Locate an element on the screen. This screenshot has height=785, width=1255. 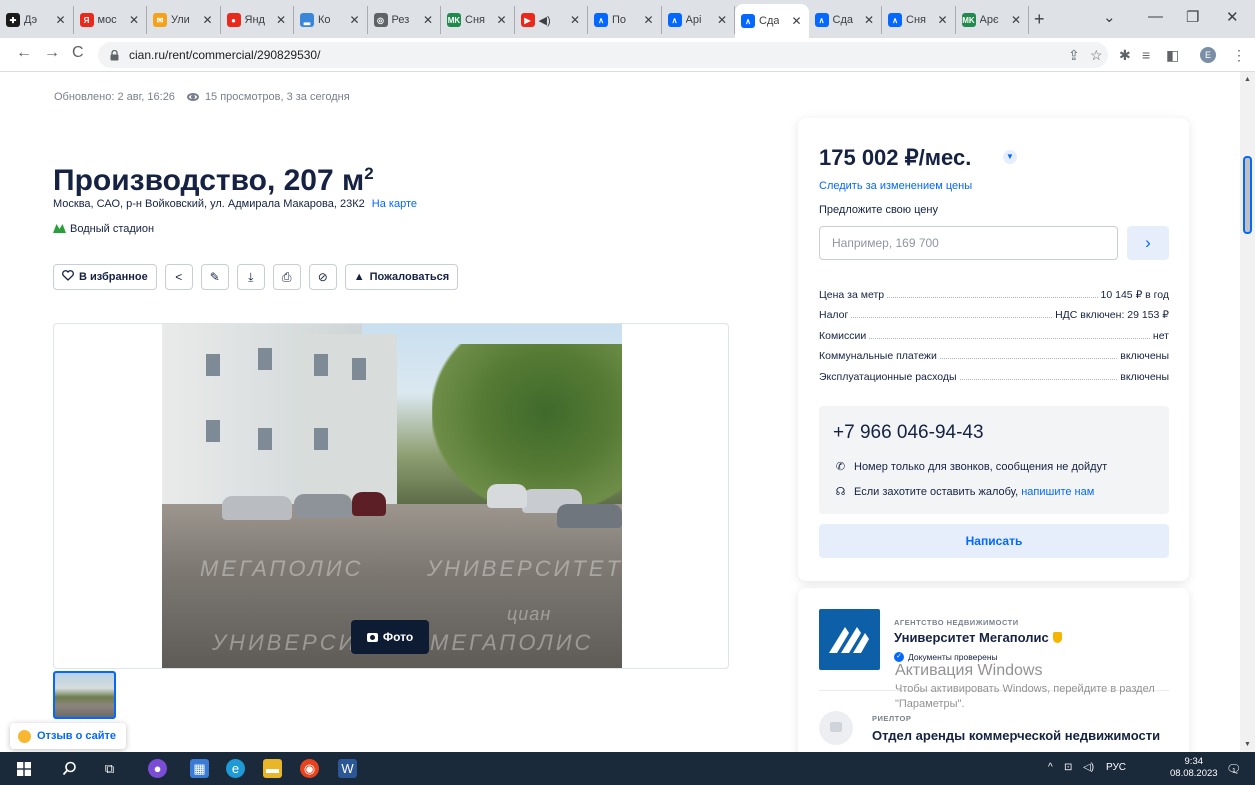
fact-value: НДС включен: 29 153 ₽ is located at coordinates (1112, 315).